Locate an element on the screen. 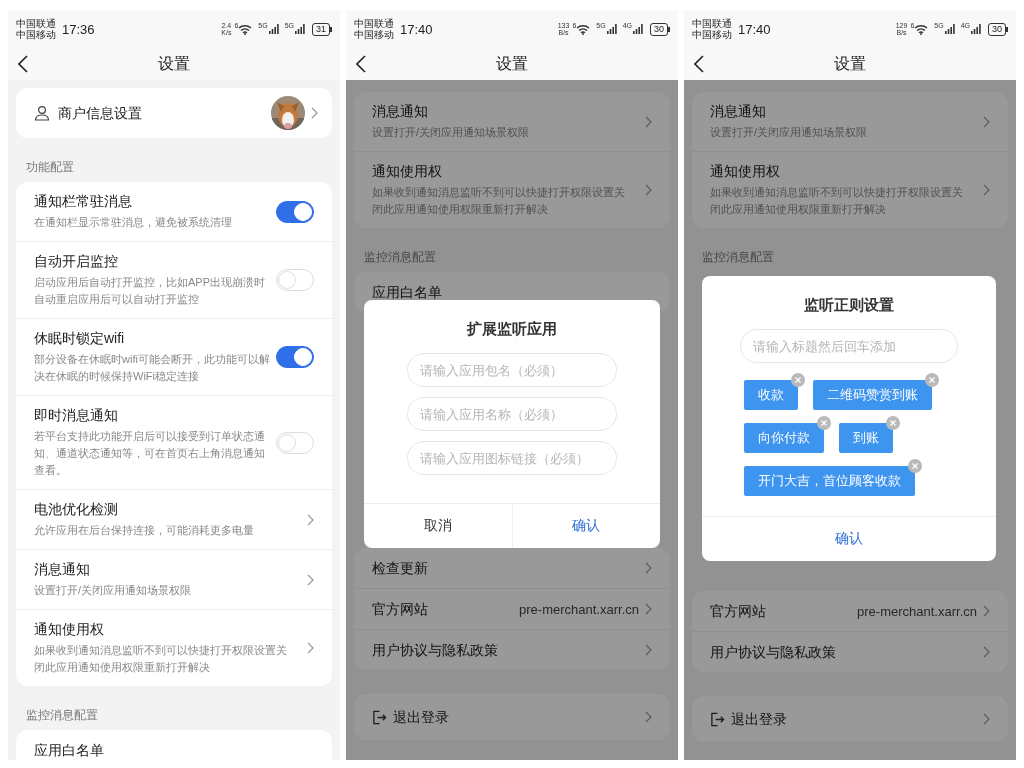  row-description: 若平台支持此功能开启后可以接受到订单状态通知、通道状态通知等，可在首页右上角消息通知查看。 is located at coordinates (150, 453).